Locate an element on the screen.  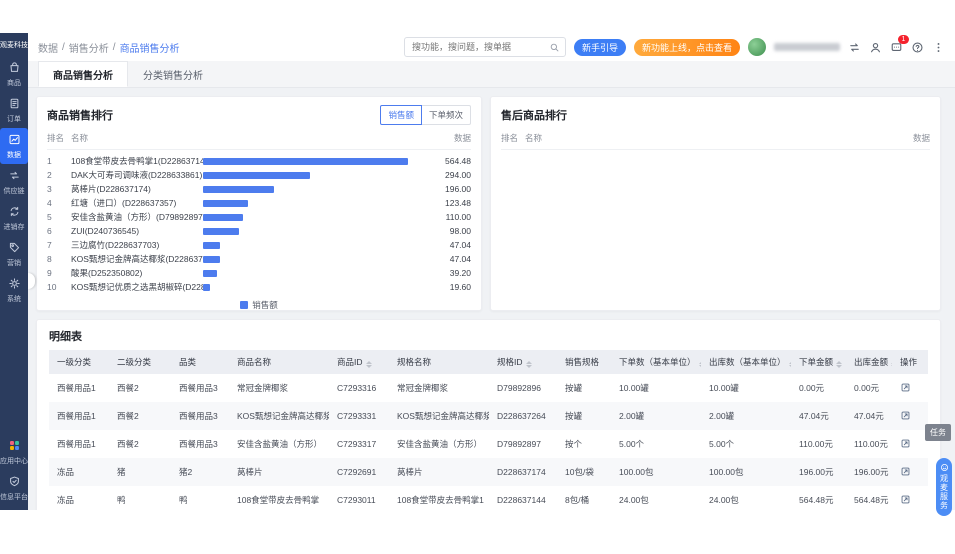
breadcrumb-item: 商品销售分析 is located at coordinates (150, 47).